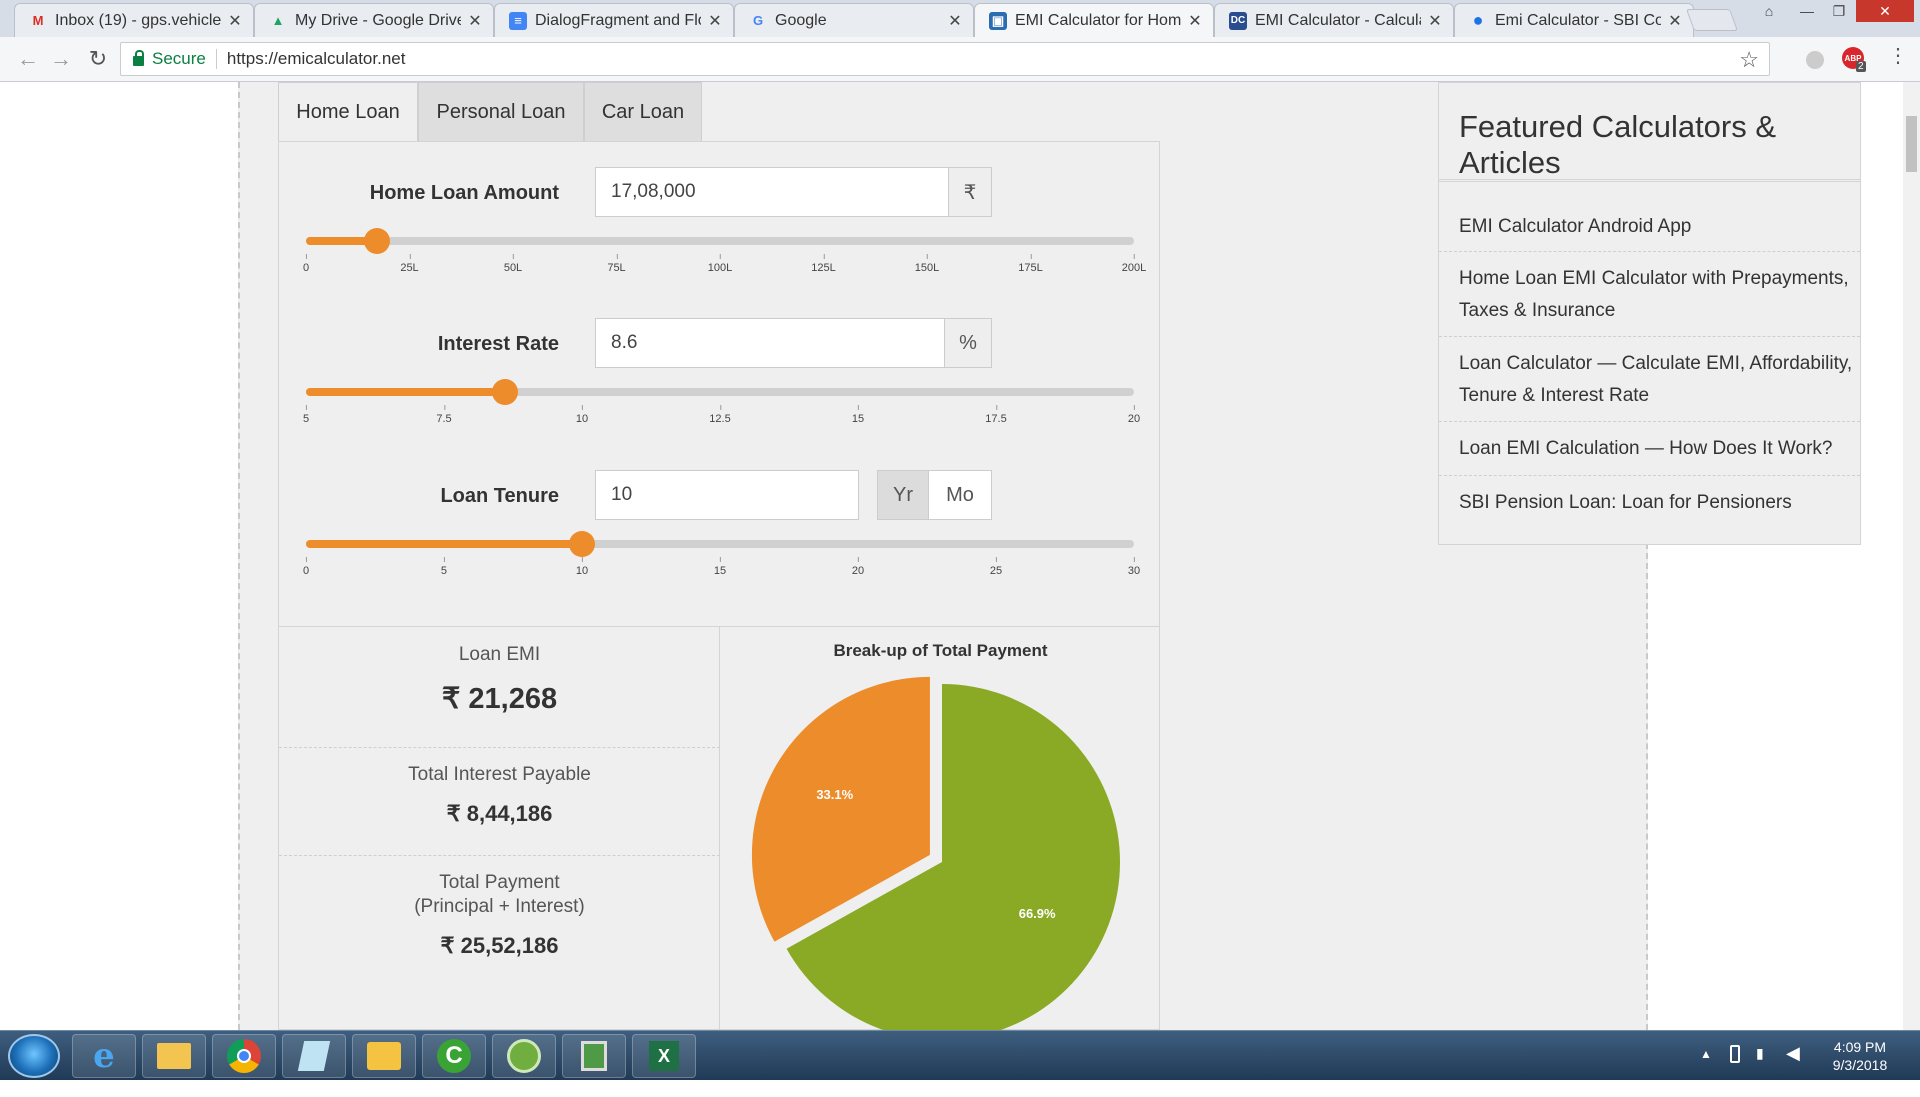 This screenshot has width=1920, height=1097. Describe the element at coordinates (1807, 11) in the screenshot. I see `minimize-button: —` at that location.